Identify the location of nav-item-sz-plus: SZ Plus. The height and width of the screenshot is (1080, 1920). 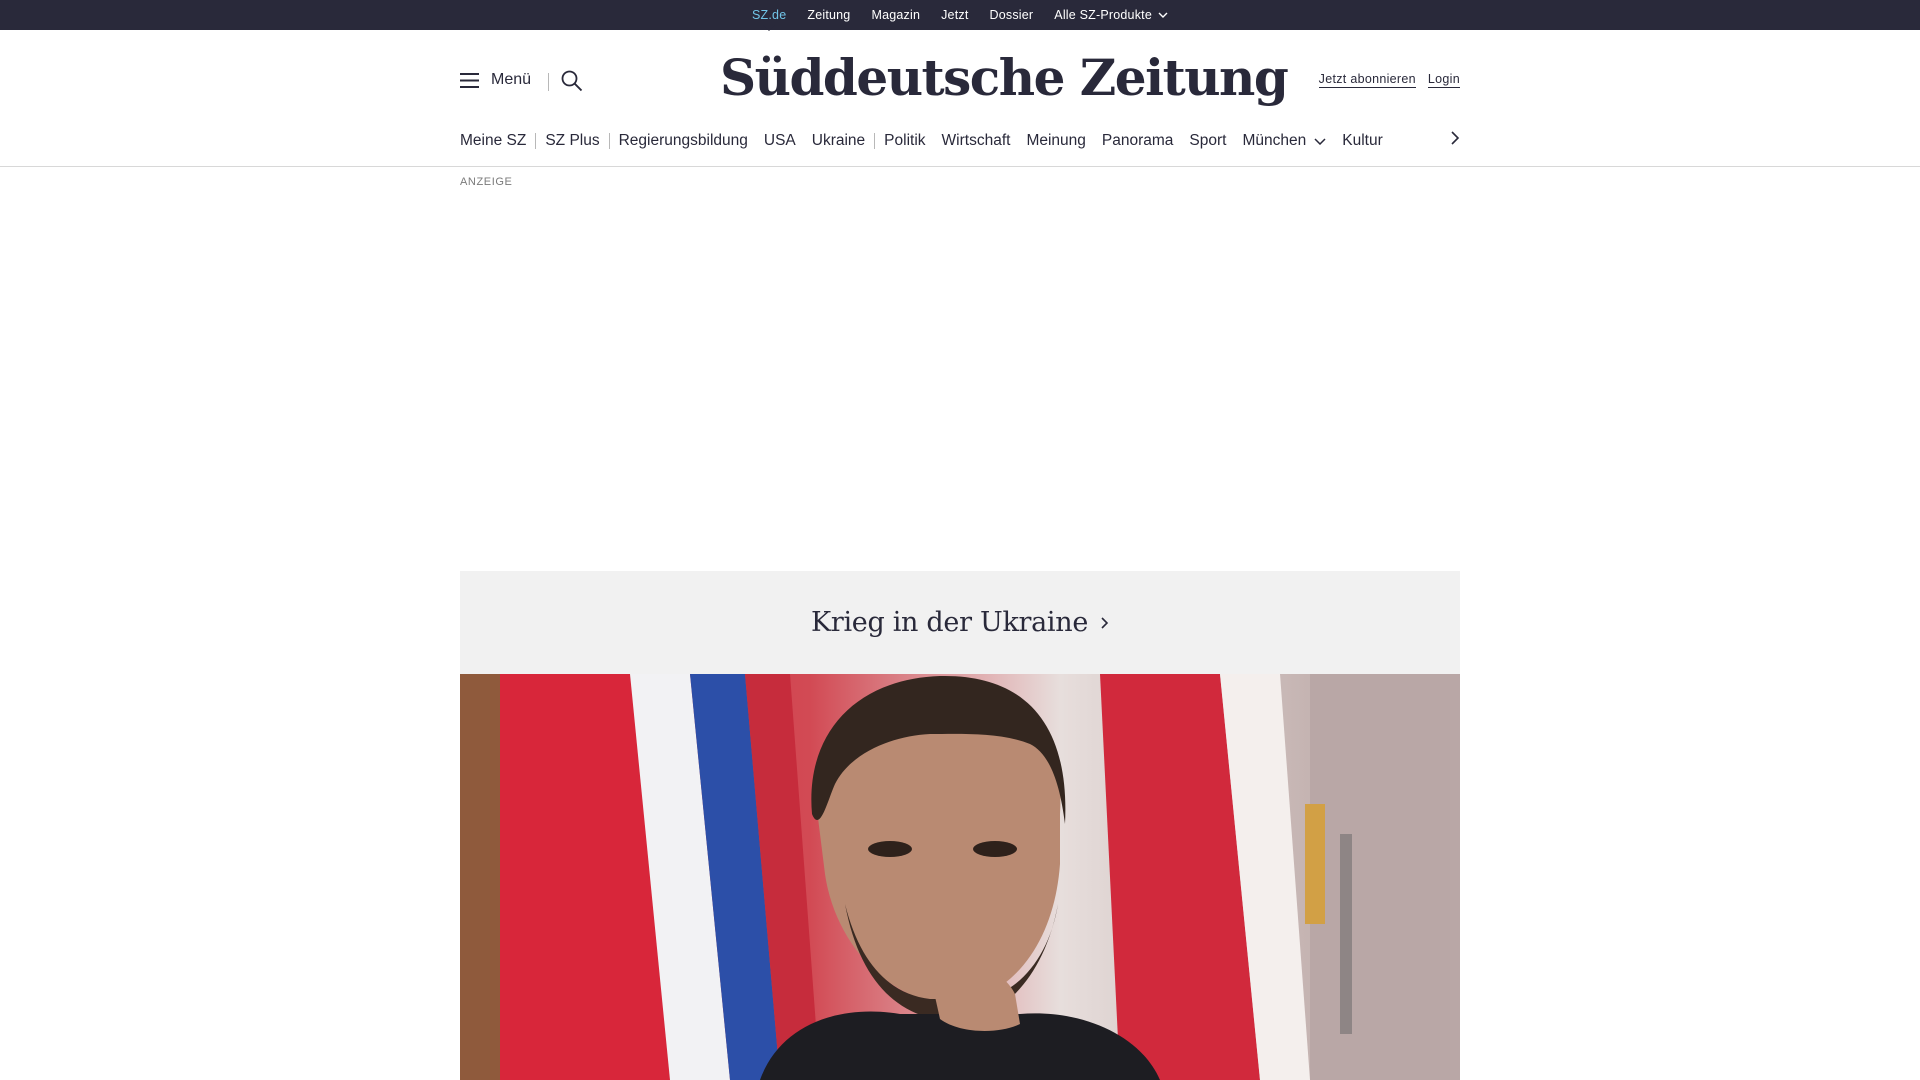
(572, 141).